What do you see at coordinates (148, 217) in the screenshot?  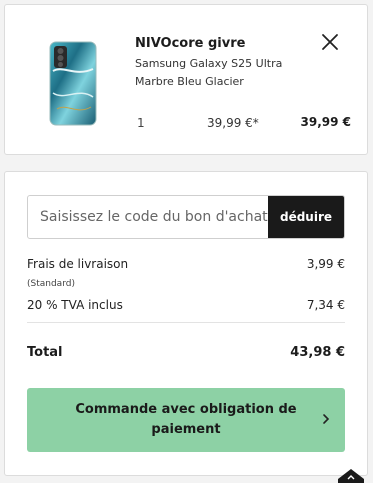 I see `voucher-code-input` at bounding box center [148, 217].